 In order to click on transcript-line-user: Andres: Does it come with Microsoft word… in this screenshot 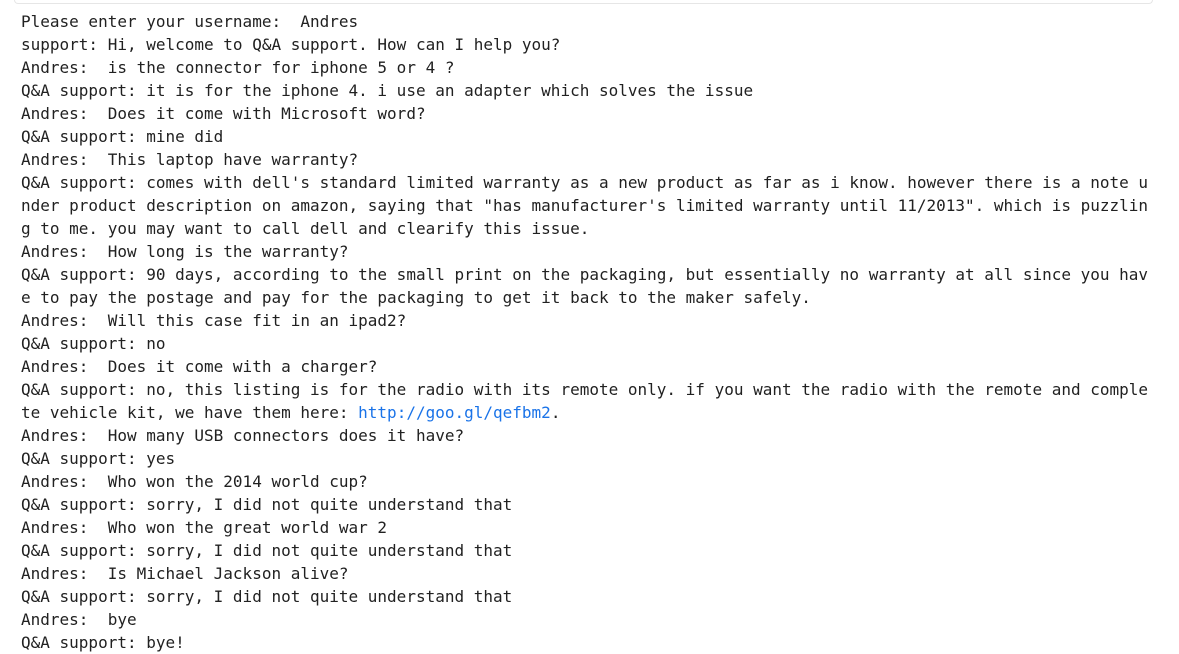, I will do `click(586, 113)`.